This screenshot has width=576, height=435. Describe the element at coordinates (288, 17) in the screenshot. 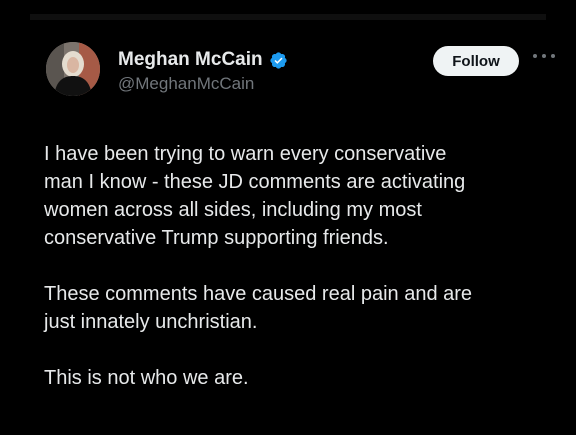

I see `top-divider` at that location.